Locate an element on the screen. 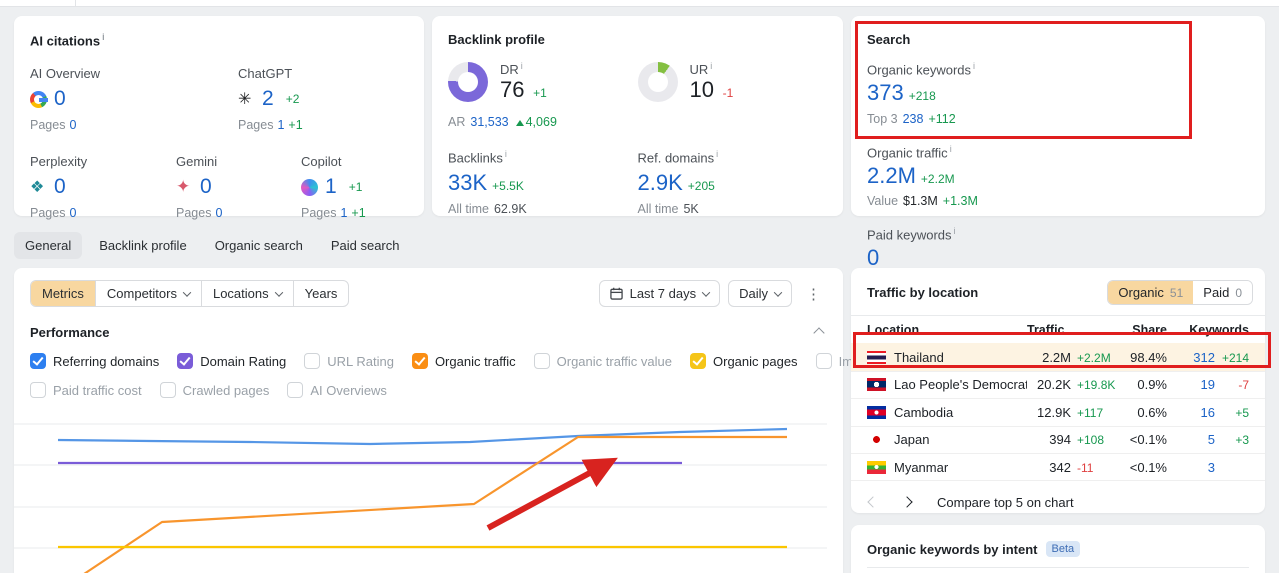 This screenshot has height=573, width=1279. red-arrow-annotation is located at coordinates (552, 494).